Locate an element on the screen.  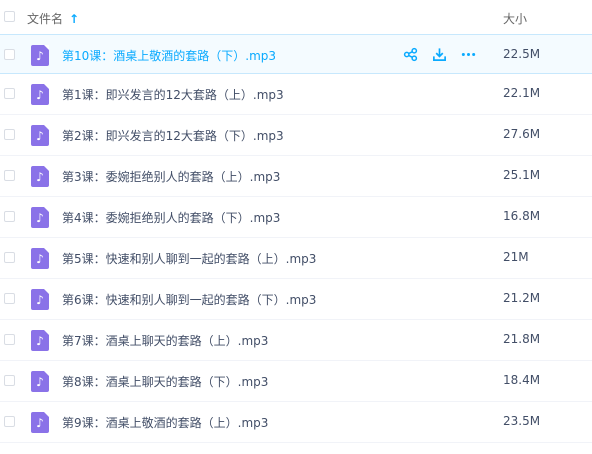
file-size: 22.1M is located at coordinates (522, 93).